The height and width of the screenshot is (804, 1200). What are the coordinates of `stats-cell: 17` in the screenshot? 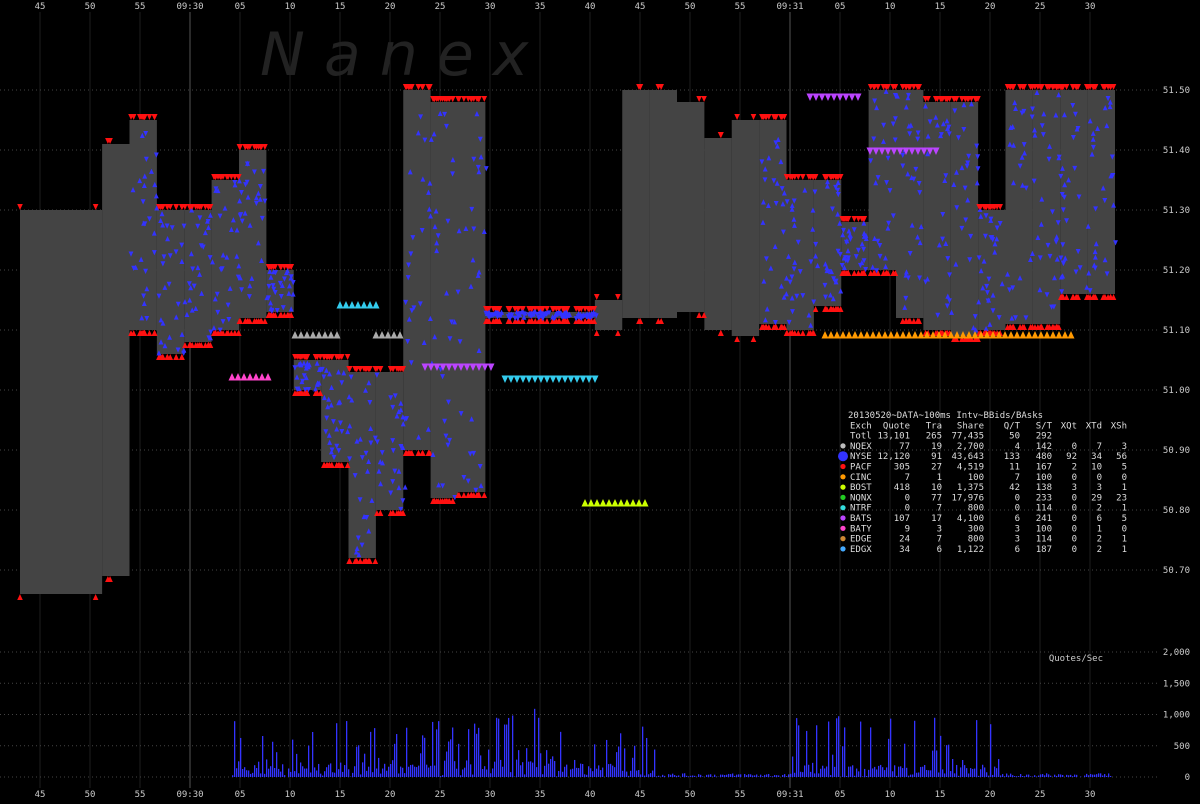 It's located at (936, 519).